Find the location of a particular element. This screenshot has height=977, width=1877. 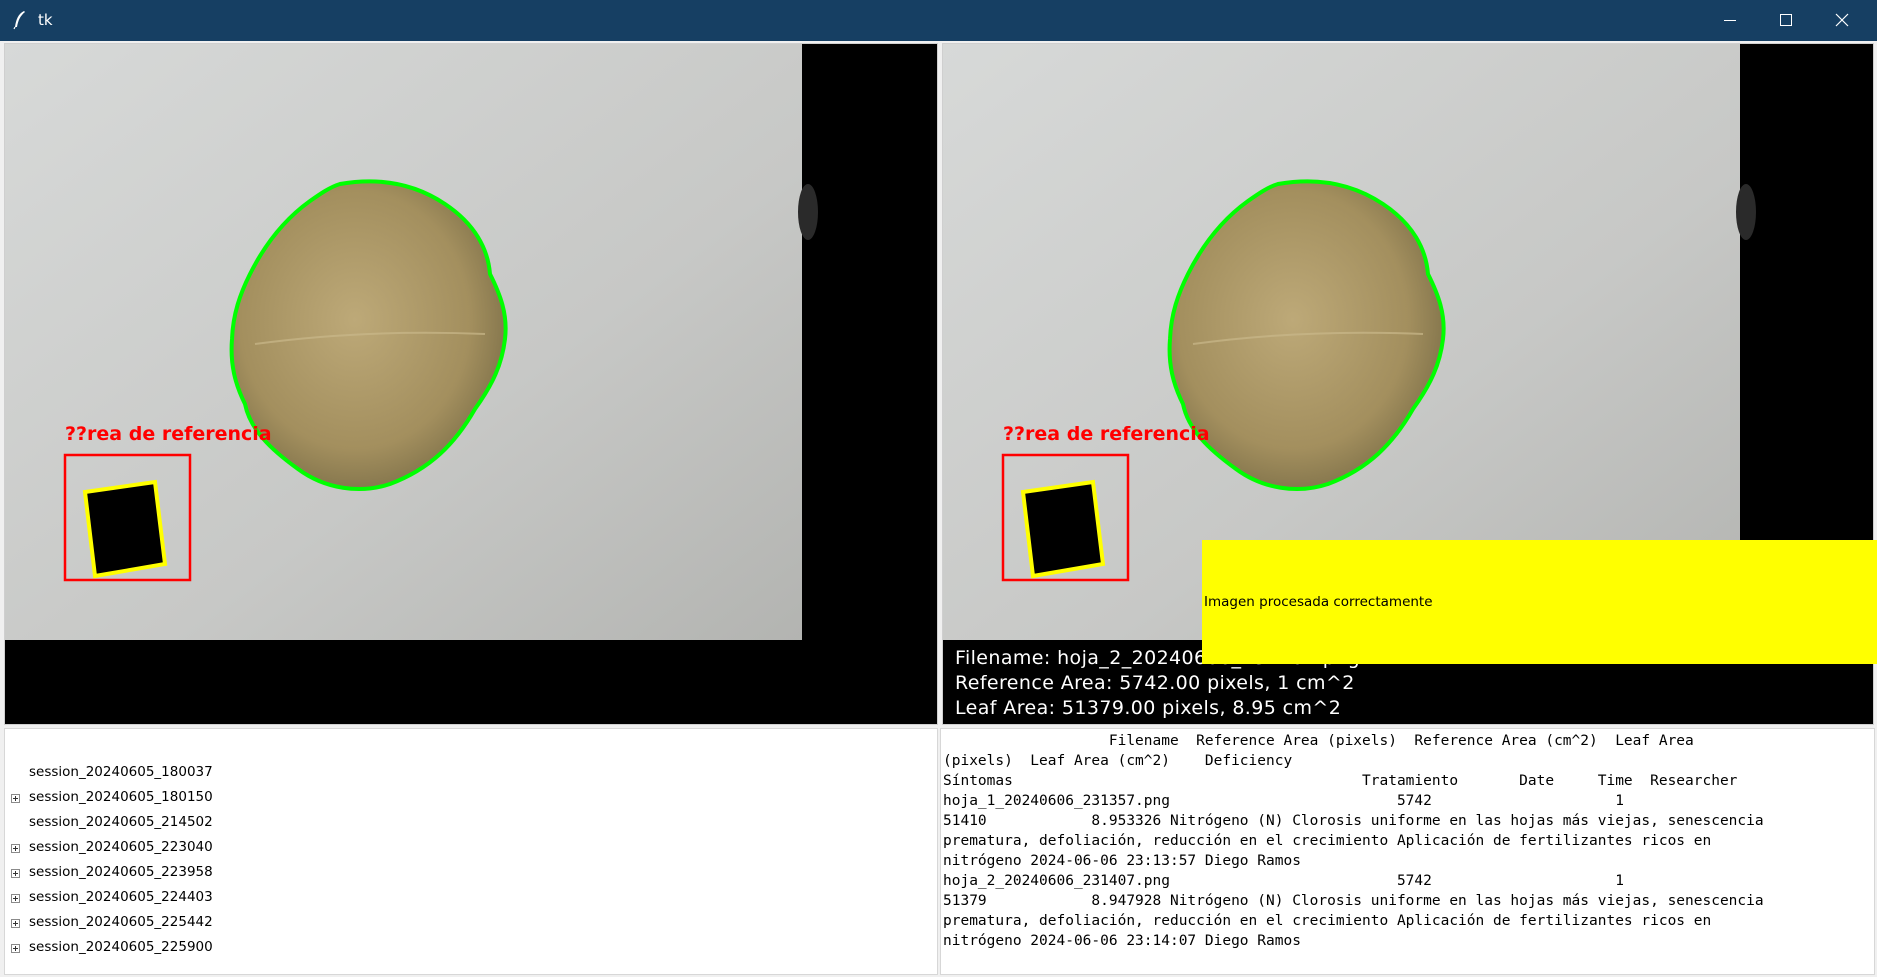

tree-item-label: session_20240605_223958 is located at coordinates (121, 872).